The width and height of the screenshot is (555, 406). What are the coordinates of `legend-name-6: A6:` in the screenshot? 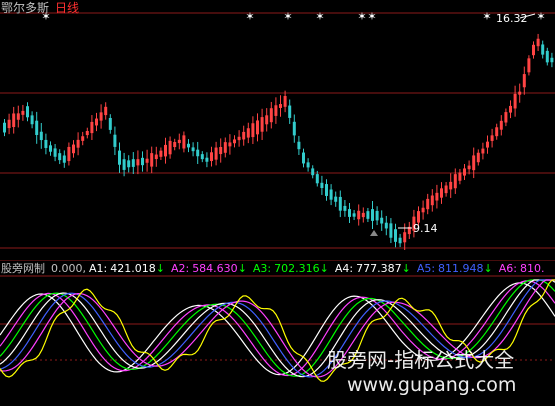 It's located at (507, 268).